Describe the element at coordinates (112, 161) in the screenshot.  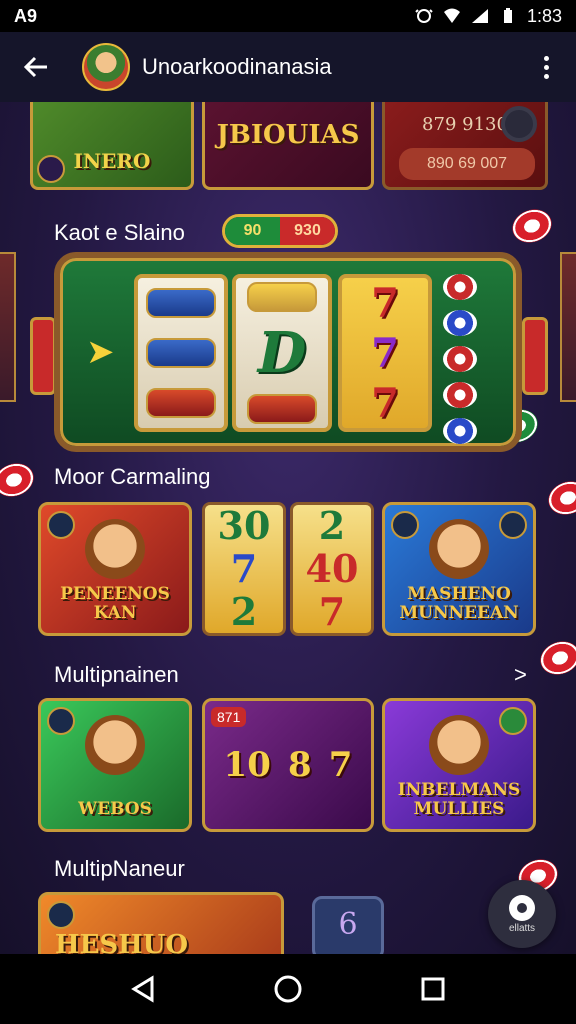
I see `tile-title: INERO` at that location.